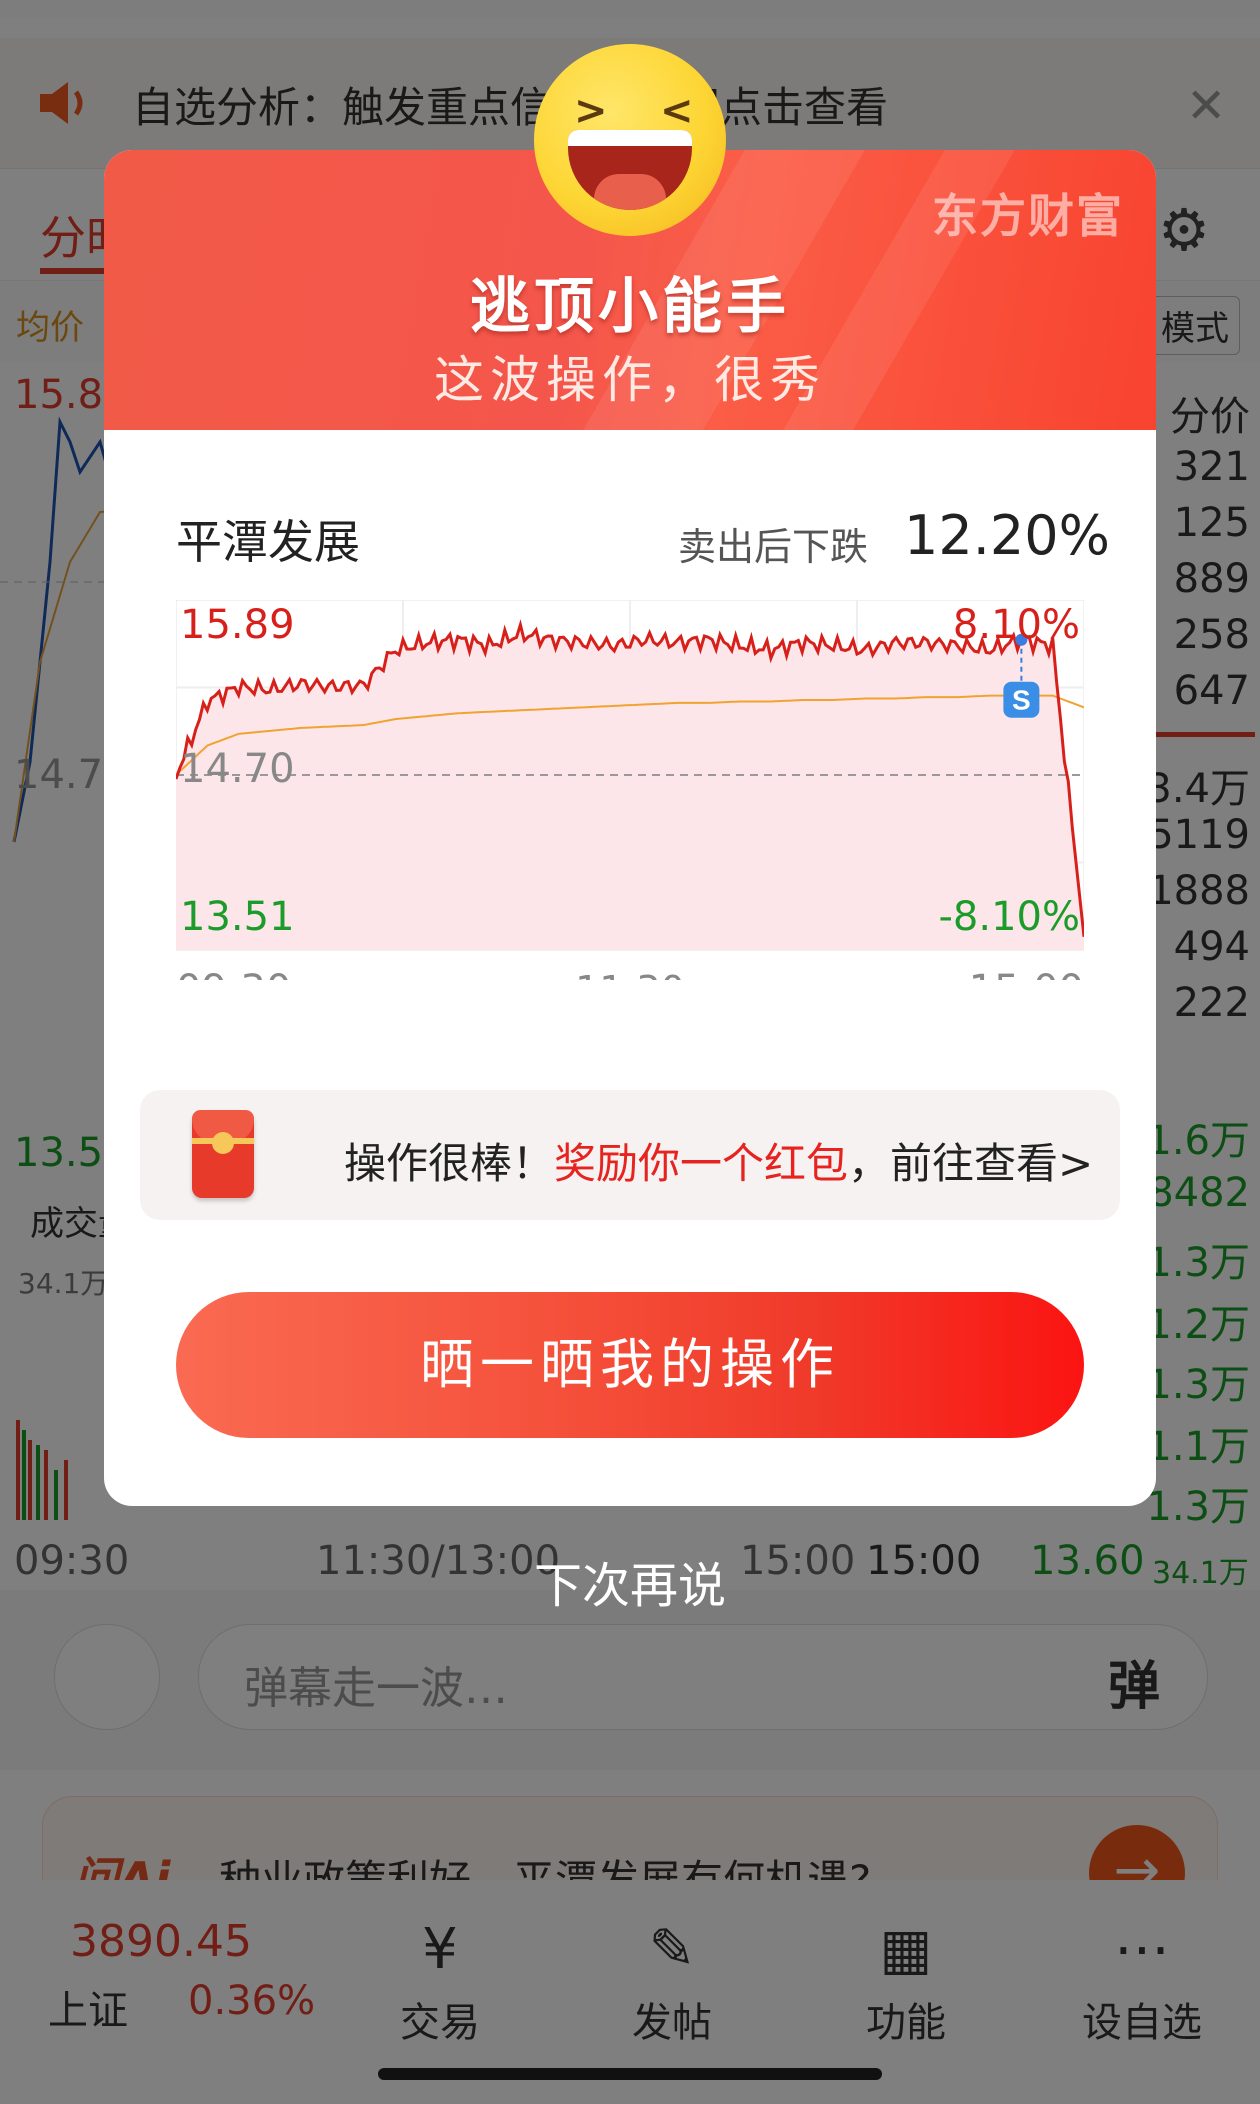 The height and width of the screenshot is (2104, 1260). Describe the element at coordinates (268, 542) in the screenshot. I see `stock-name: 平潭发展` at that location.